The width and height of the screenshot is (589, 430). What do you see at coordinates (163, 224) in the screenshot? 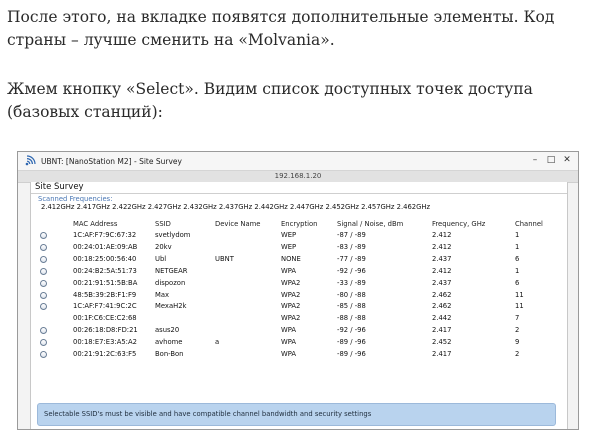
I see `column-header-ssid: SSID` at bounding box center [163, 224].